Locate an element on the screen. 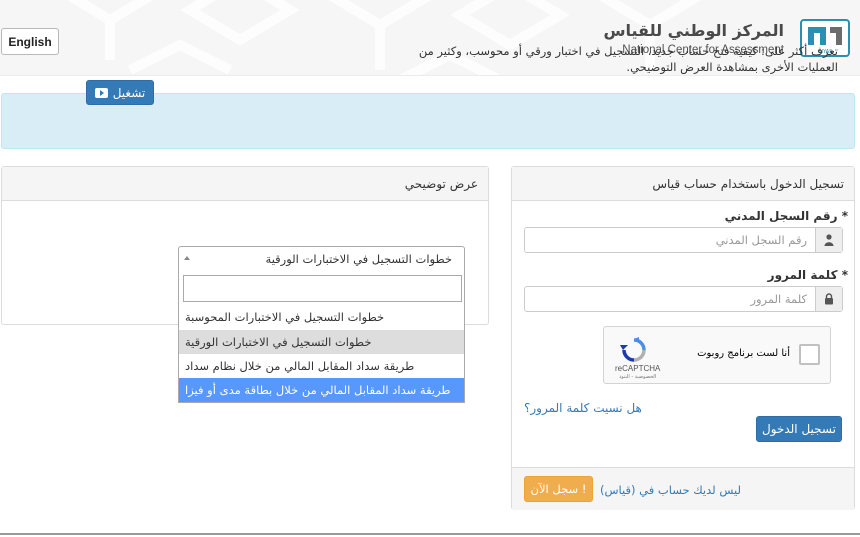 The height and width of the screenshot is (537, 860). login-button: تسجيل الدخول is located at coordinates (799, 429).